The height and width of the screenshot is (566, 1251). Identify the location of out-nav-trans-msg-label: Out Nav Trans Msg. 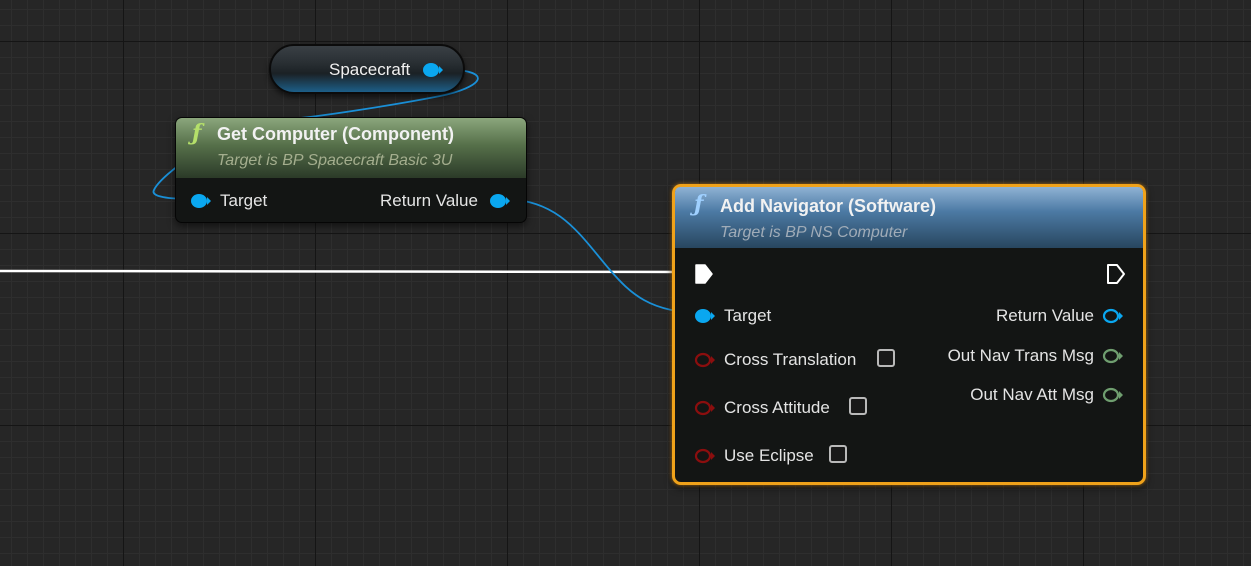
(1020, 355).